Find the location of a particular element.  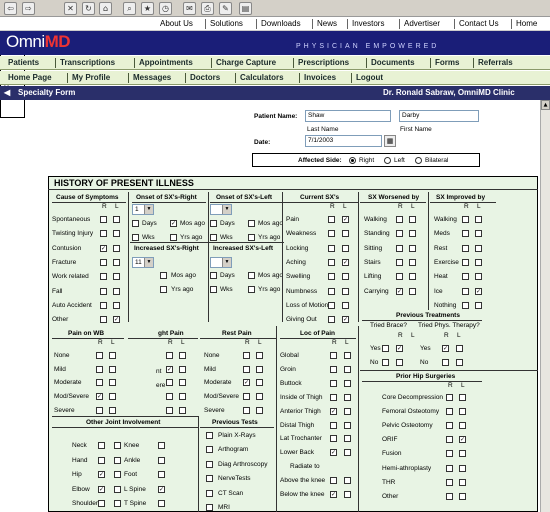

back-arrow-icon: ◀ is located at coordinates (7, 92).